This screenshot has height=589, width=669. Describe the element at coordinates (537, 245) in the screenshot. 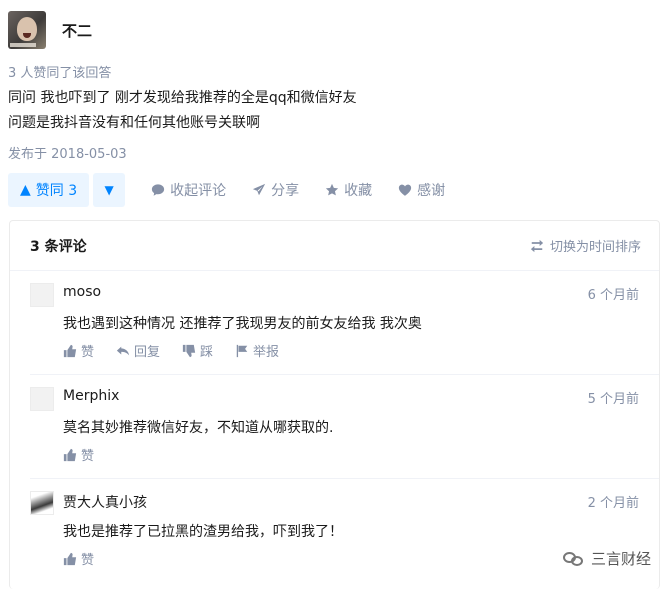

I see `switch-icon` at that location.